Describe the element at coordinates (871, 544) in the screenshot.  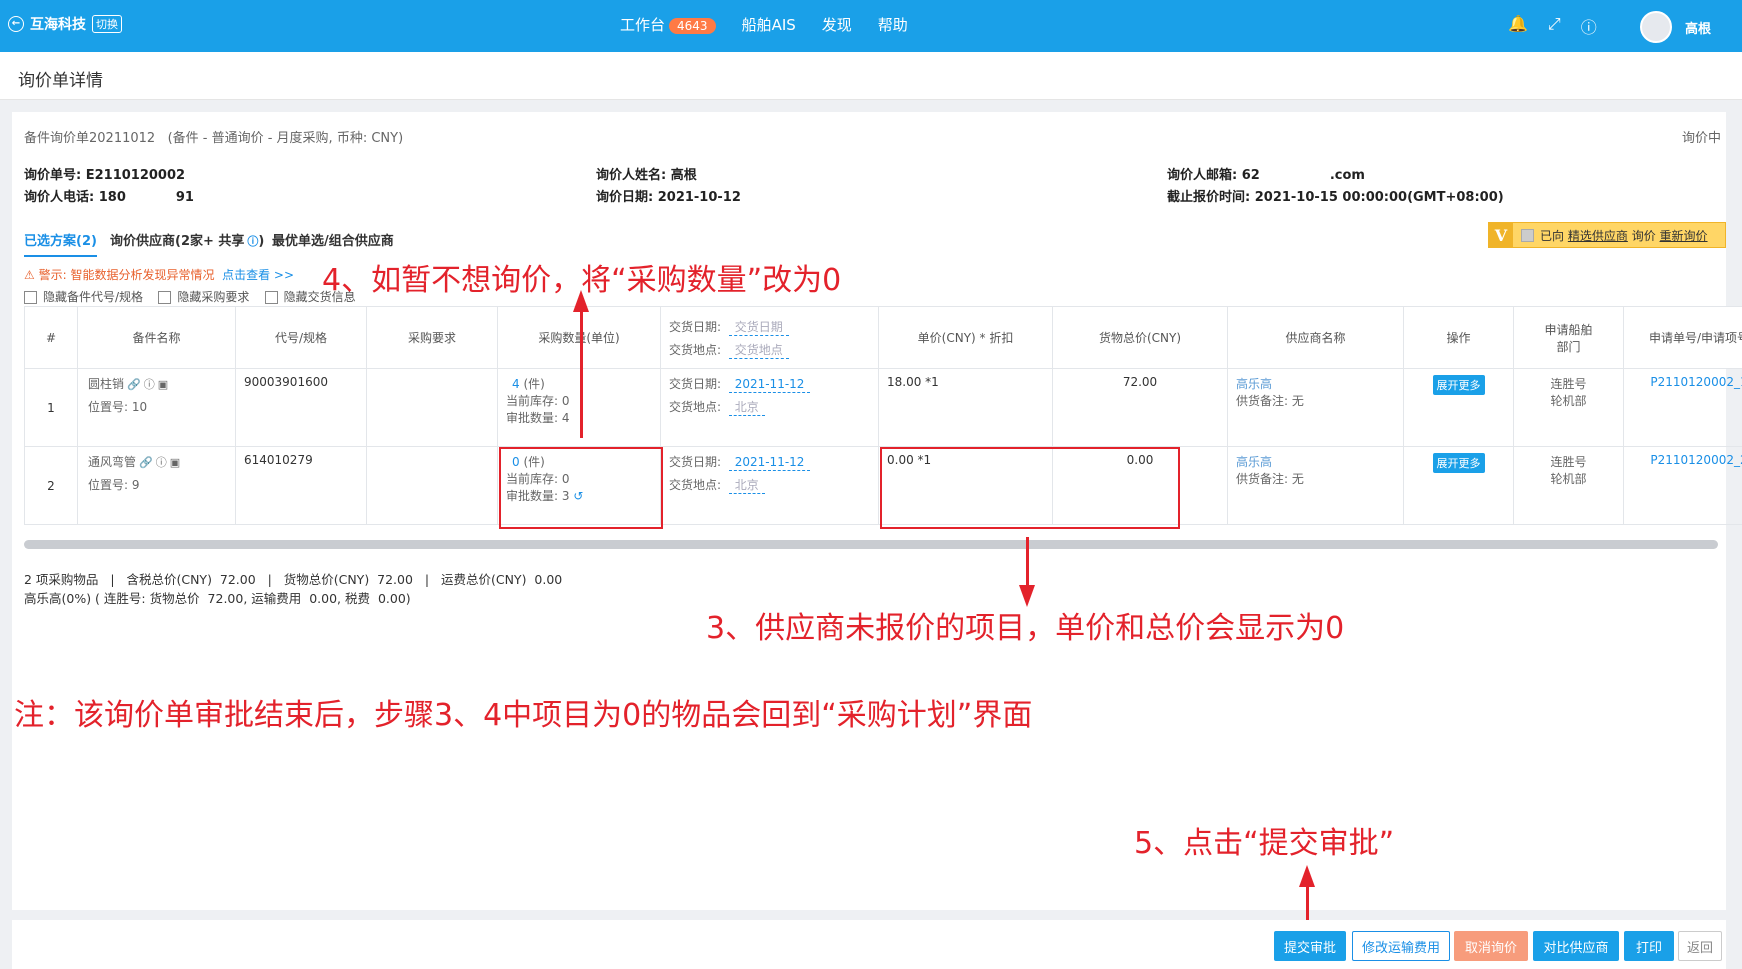
I see `horizontal-scrollbar` at that location.